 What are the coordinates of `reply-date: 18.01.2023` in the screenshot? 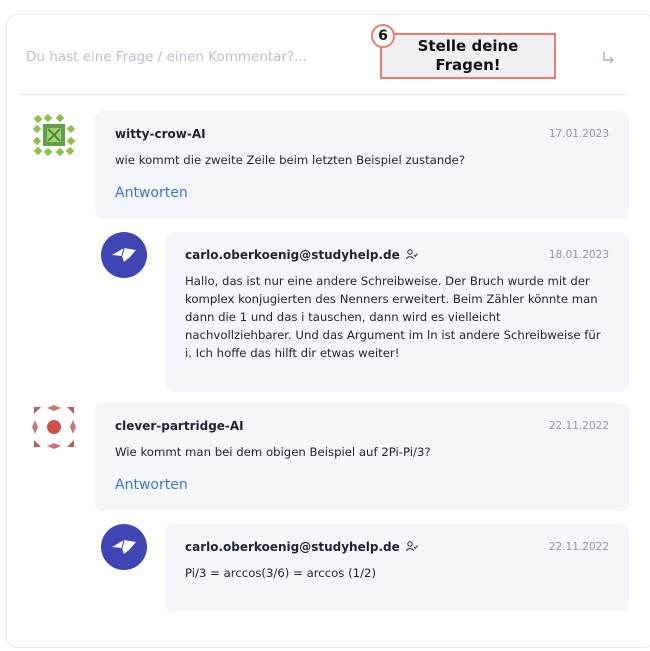 It's located at (578, 255).